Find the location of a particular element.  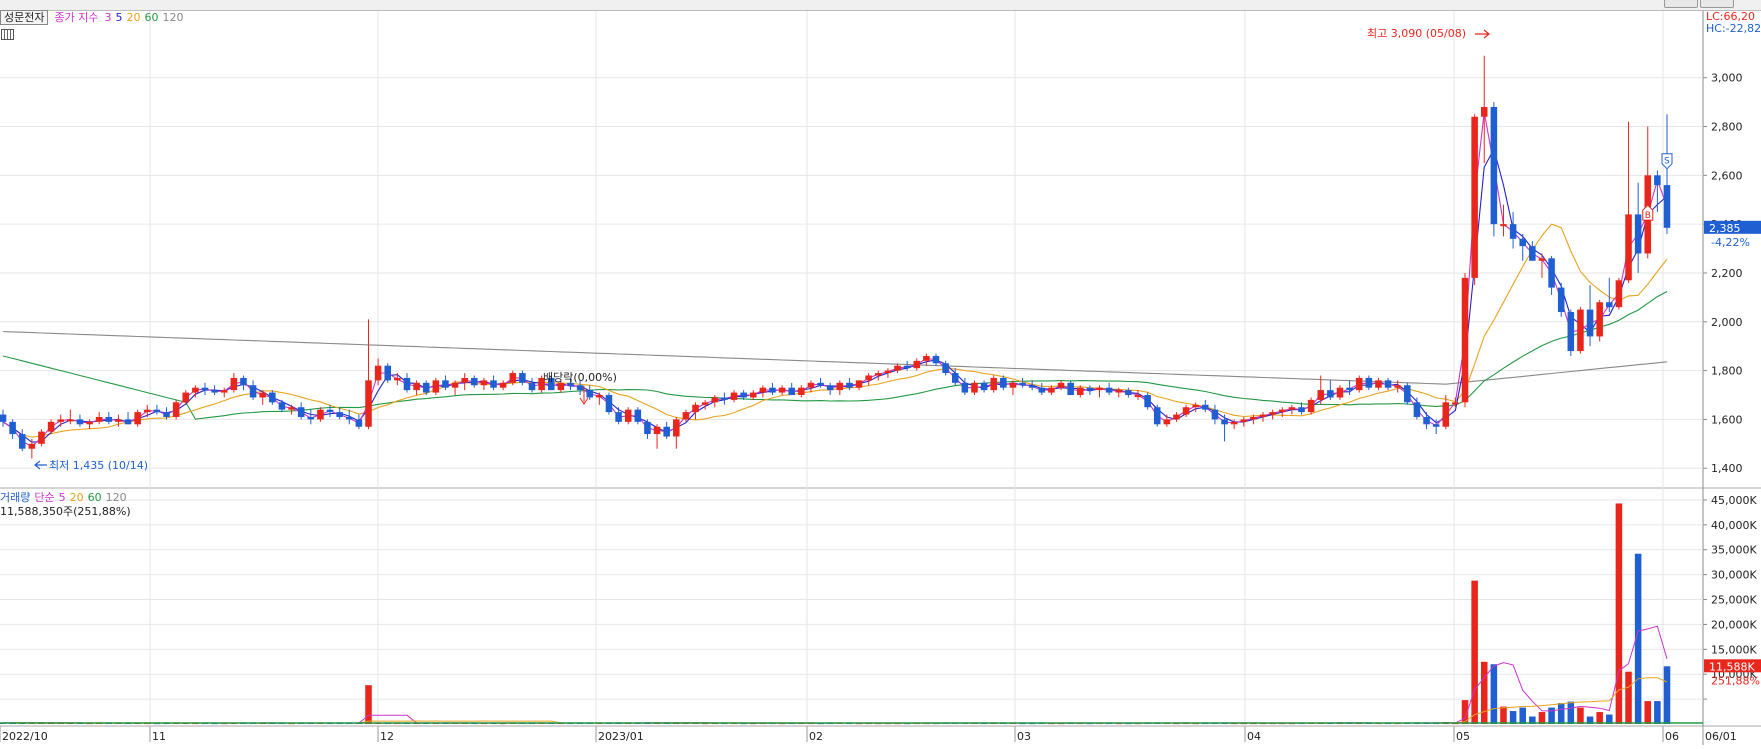

price-tick-label: 1,800 is located at coordinates (1727, 371).